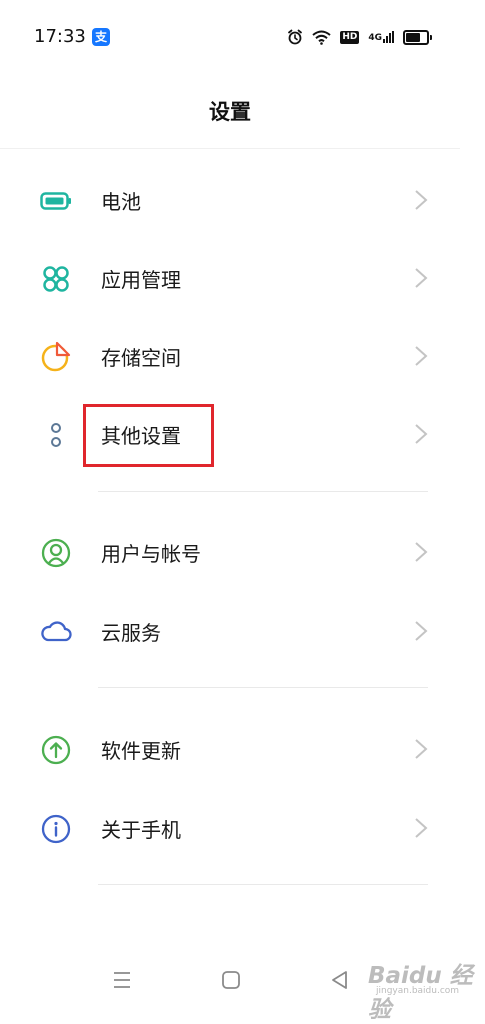 The width and height of the screenshot is (485, 1024). What do you see at coordinates (60, 36) in the screenshot?
I see `status-time: 17:33` at bounding box center [60, 36].